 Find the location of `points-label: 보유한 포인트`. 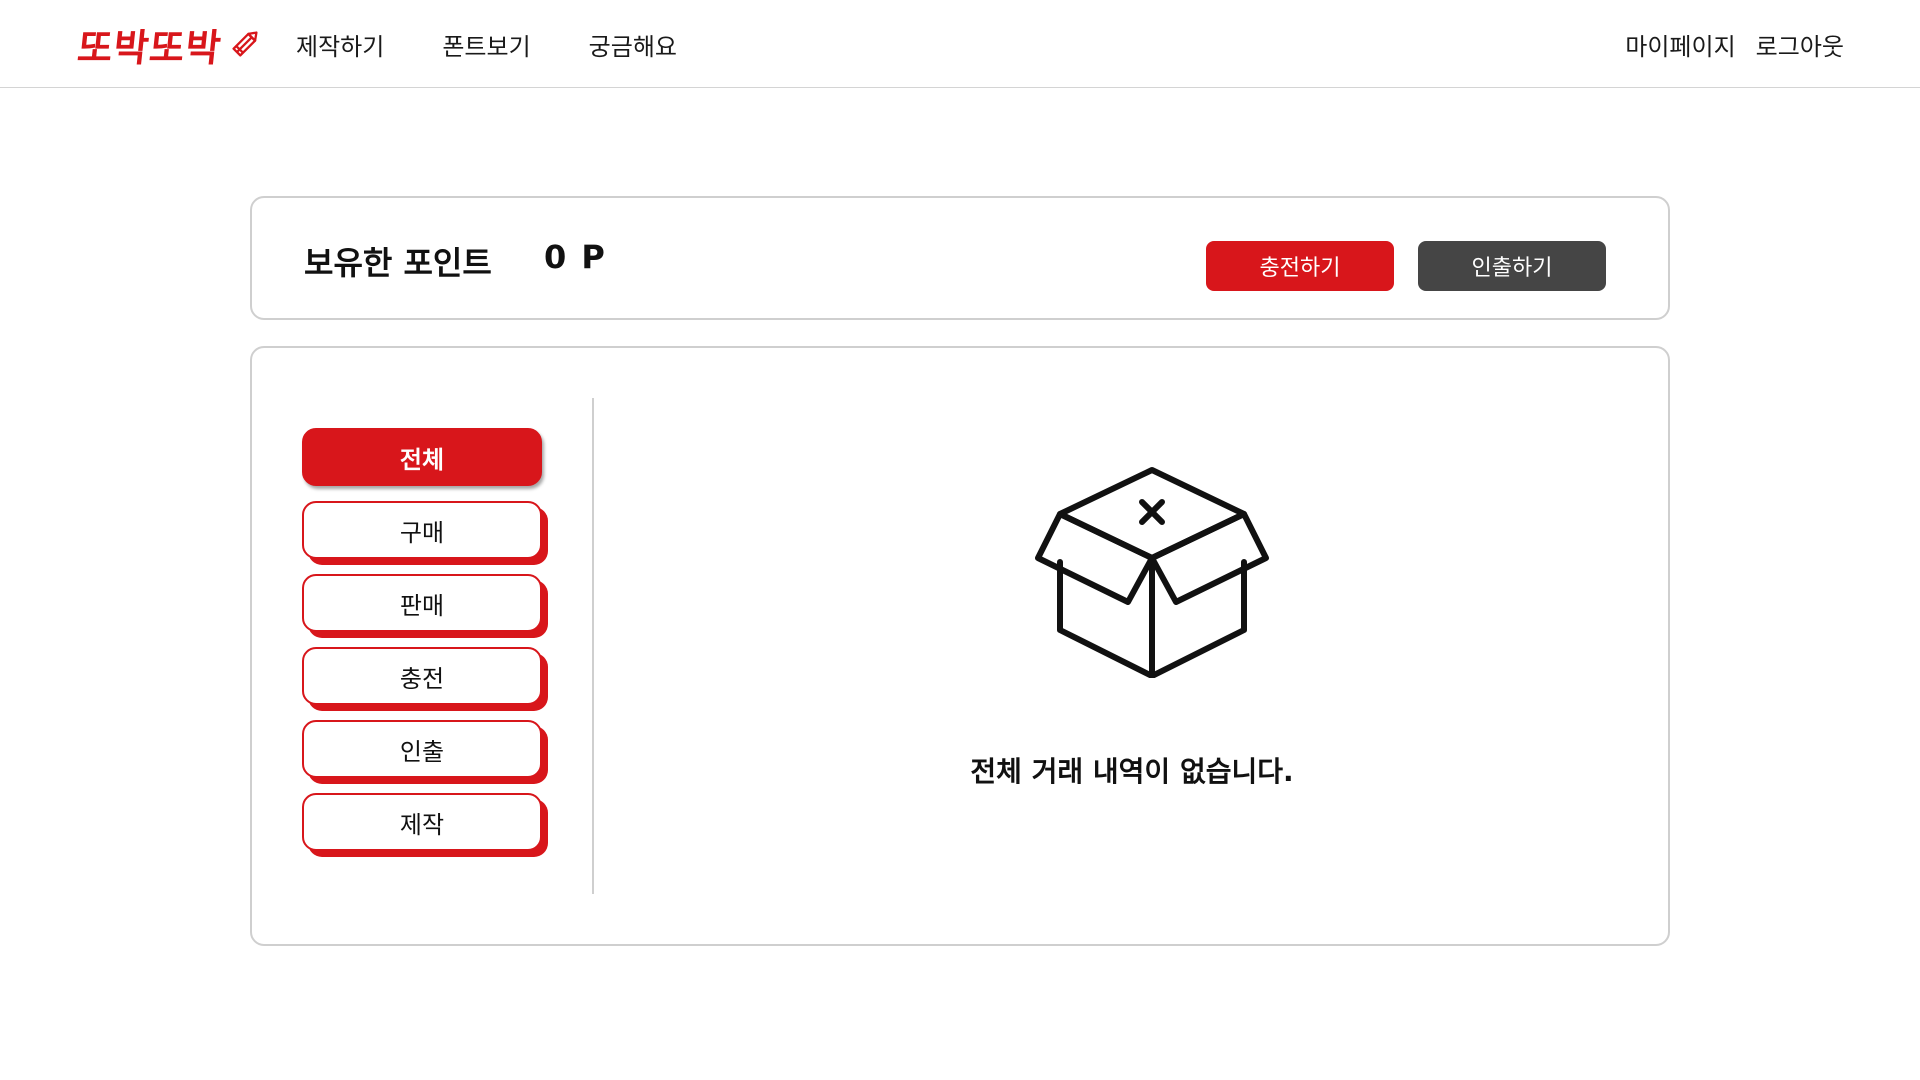

points-label: 보유한 포인트 is located at coordinates (398, 263).